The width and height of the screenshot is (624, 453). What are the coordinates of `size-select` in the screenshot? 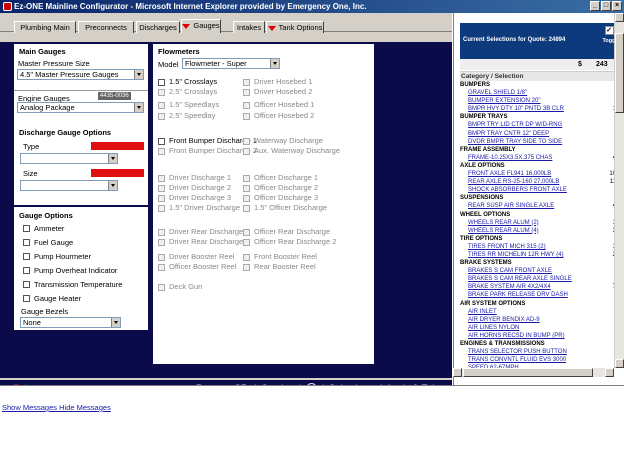 It's located at (69, 185).